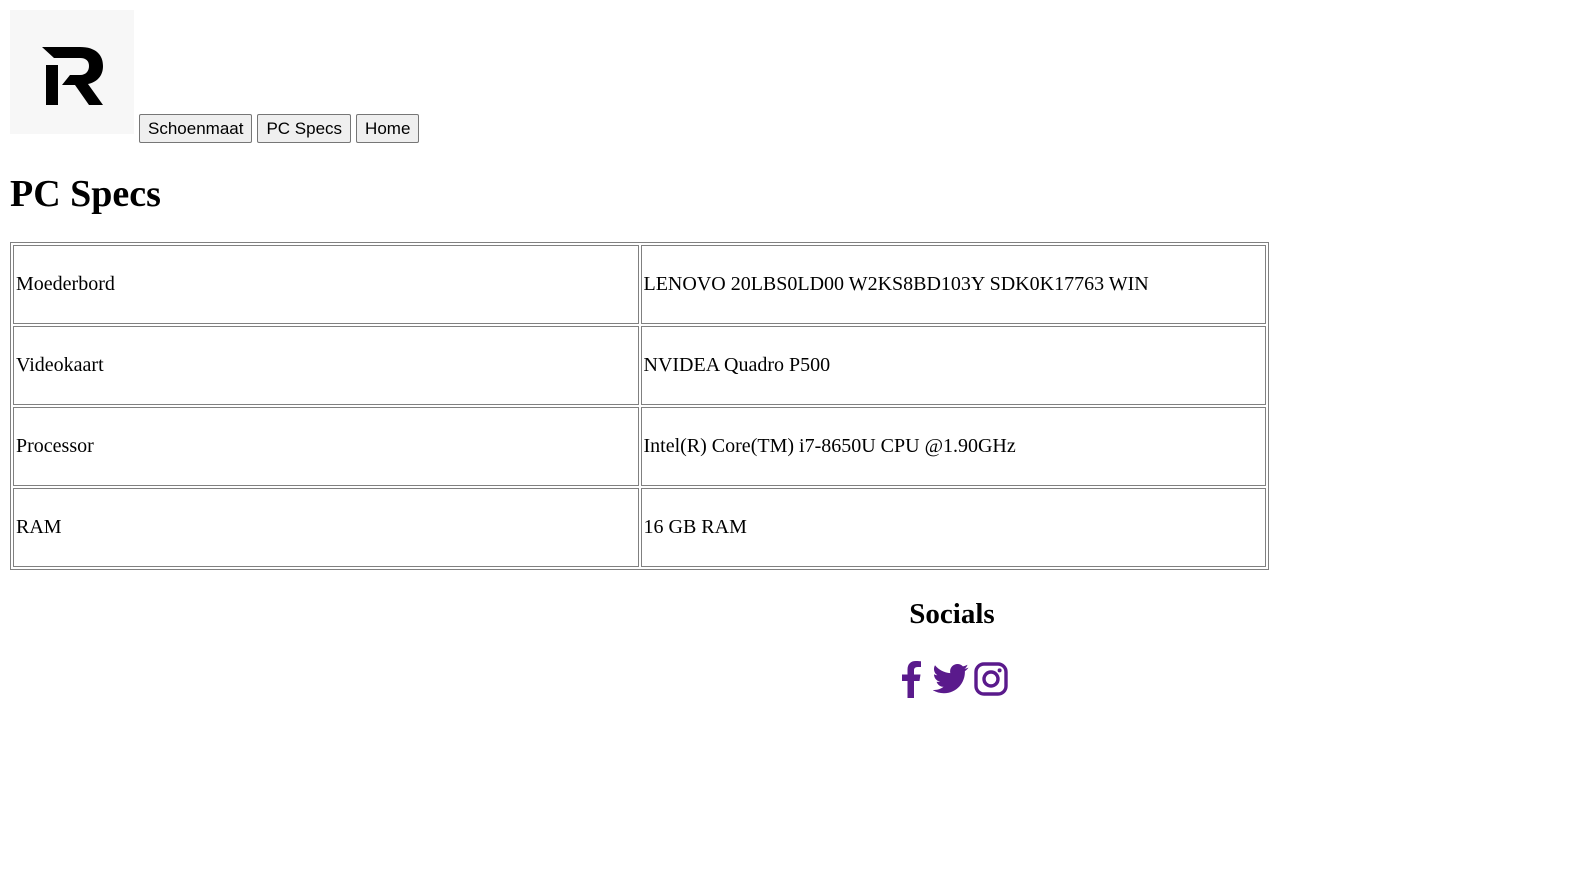 Image resolution: width=1581 pixels, height=890 pixels. I want to click on site-logo, so click(72, 72).